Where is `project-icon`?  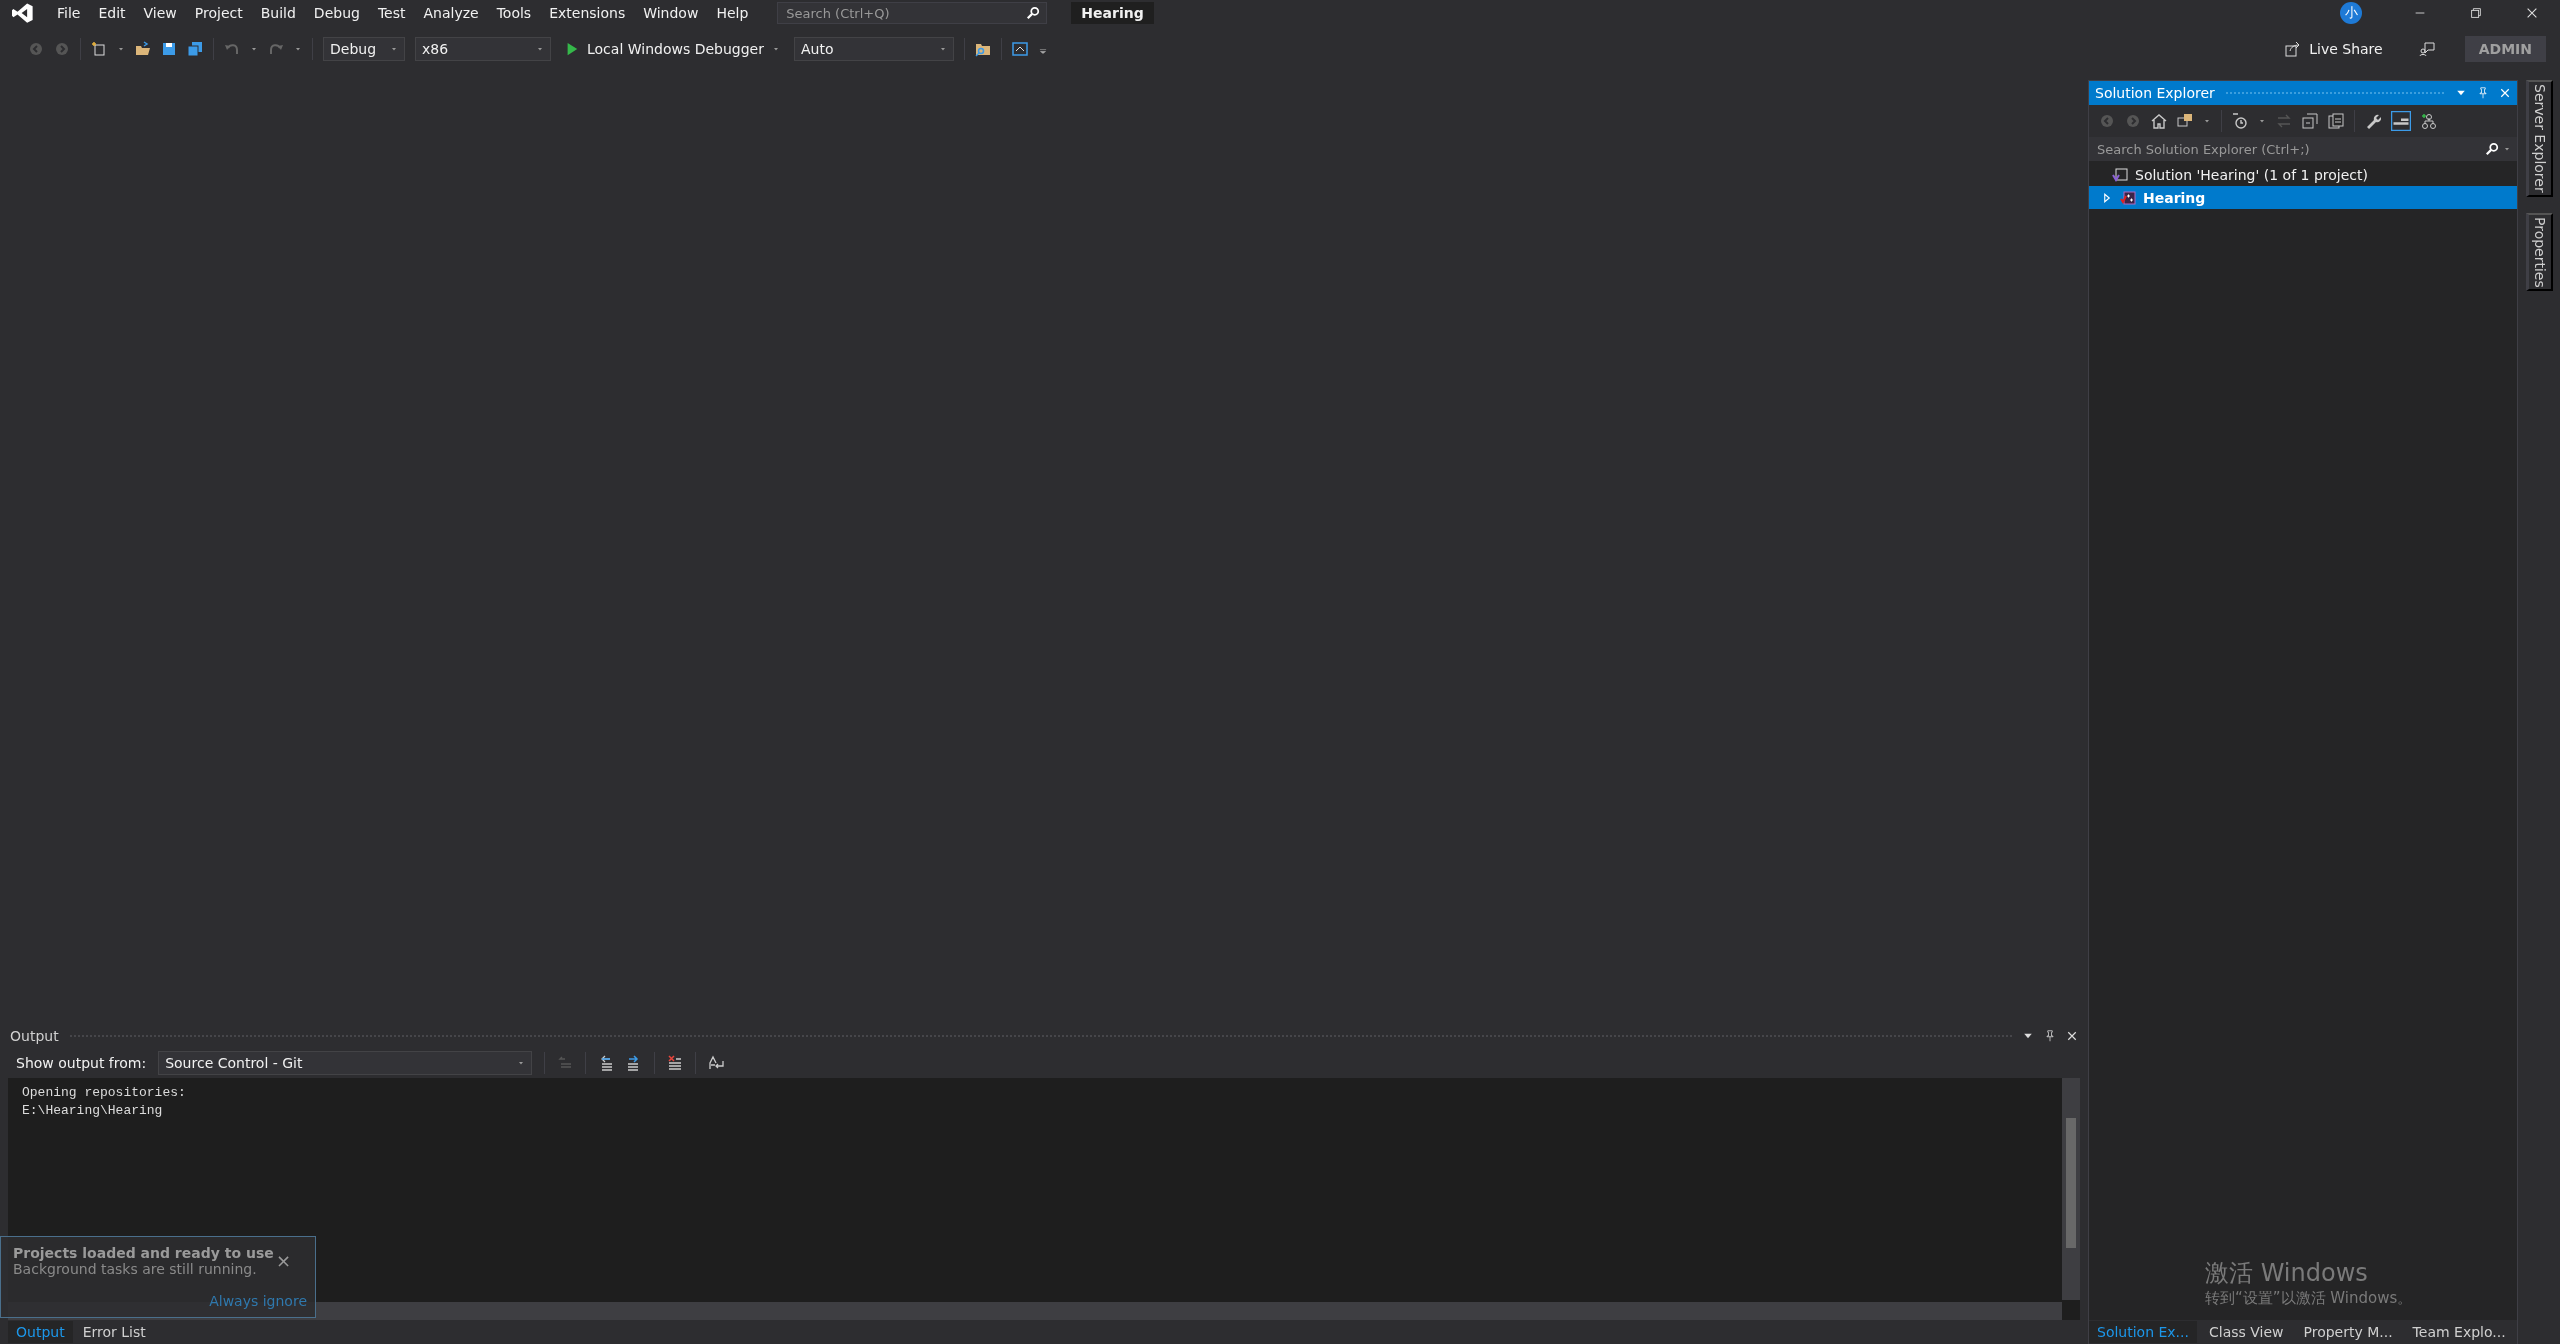
project-icon is located at coordinates (2128, 197).